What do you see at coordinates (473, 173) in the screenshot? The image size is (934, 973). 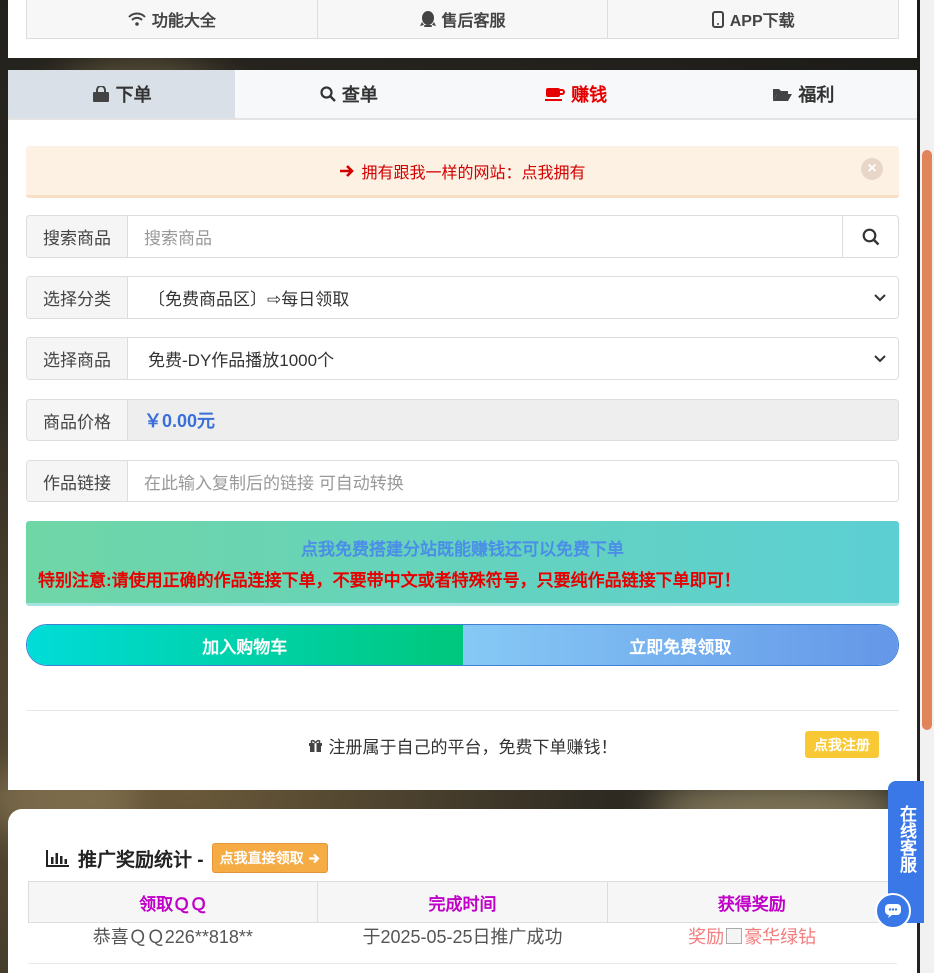 I see `alert-text: 拥有跟我一样的网站：点我拥有` at bounding box center [473, 173].